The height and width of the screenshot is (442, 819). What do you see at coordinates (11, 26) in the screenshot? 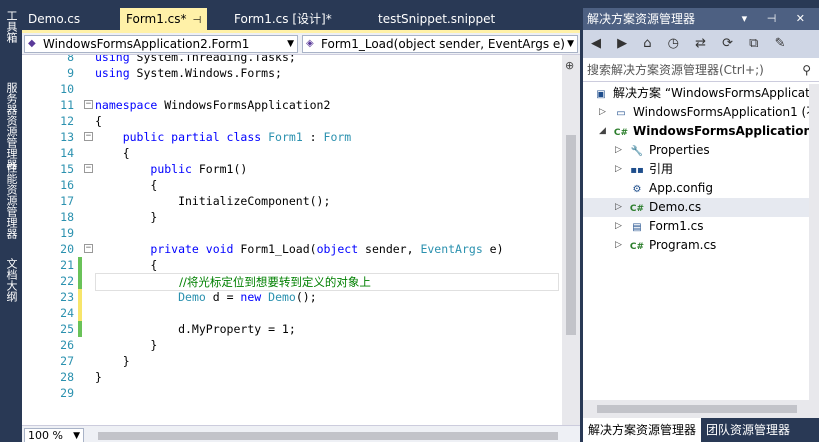
I see `toolbox-tab-0: 工具箱` at bounding box center [11, 26].